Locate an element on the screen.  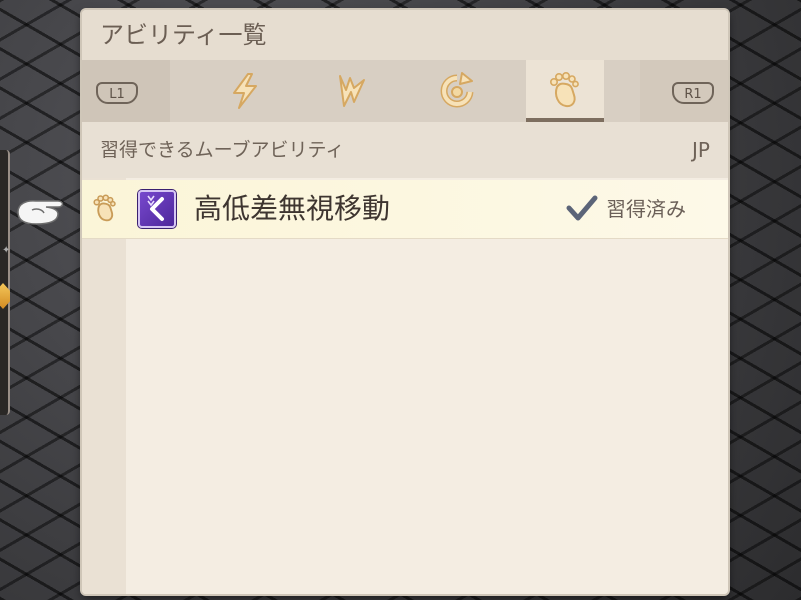
learned-status: 習得済み is located at coordinates (646, 209).